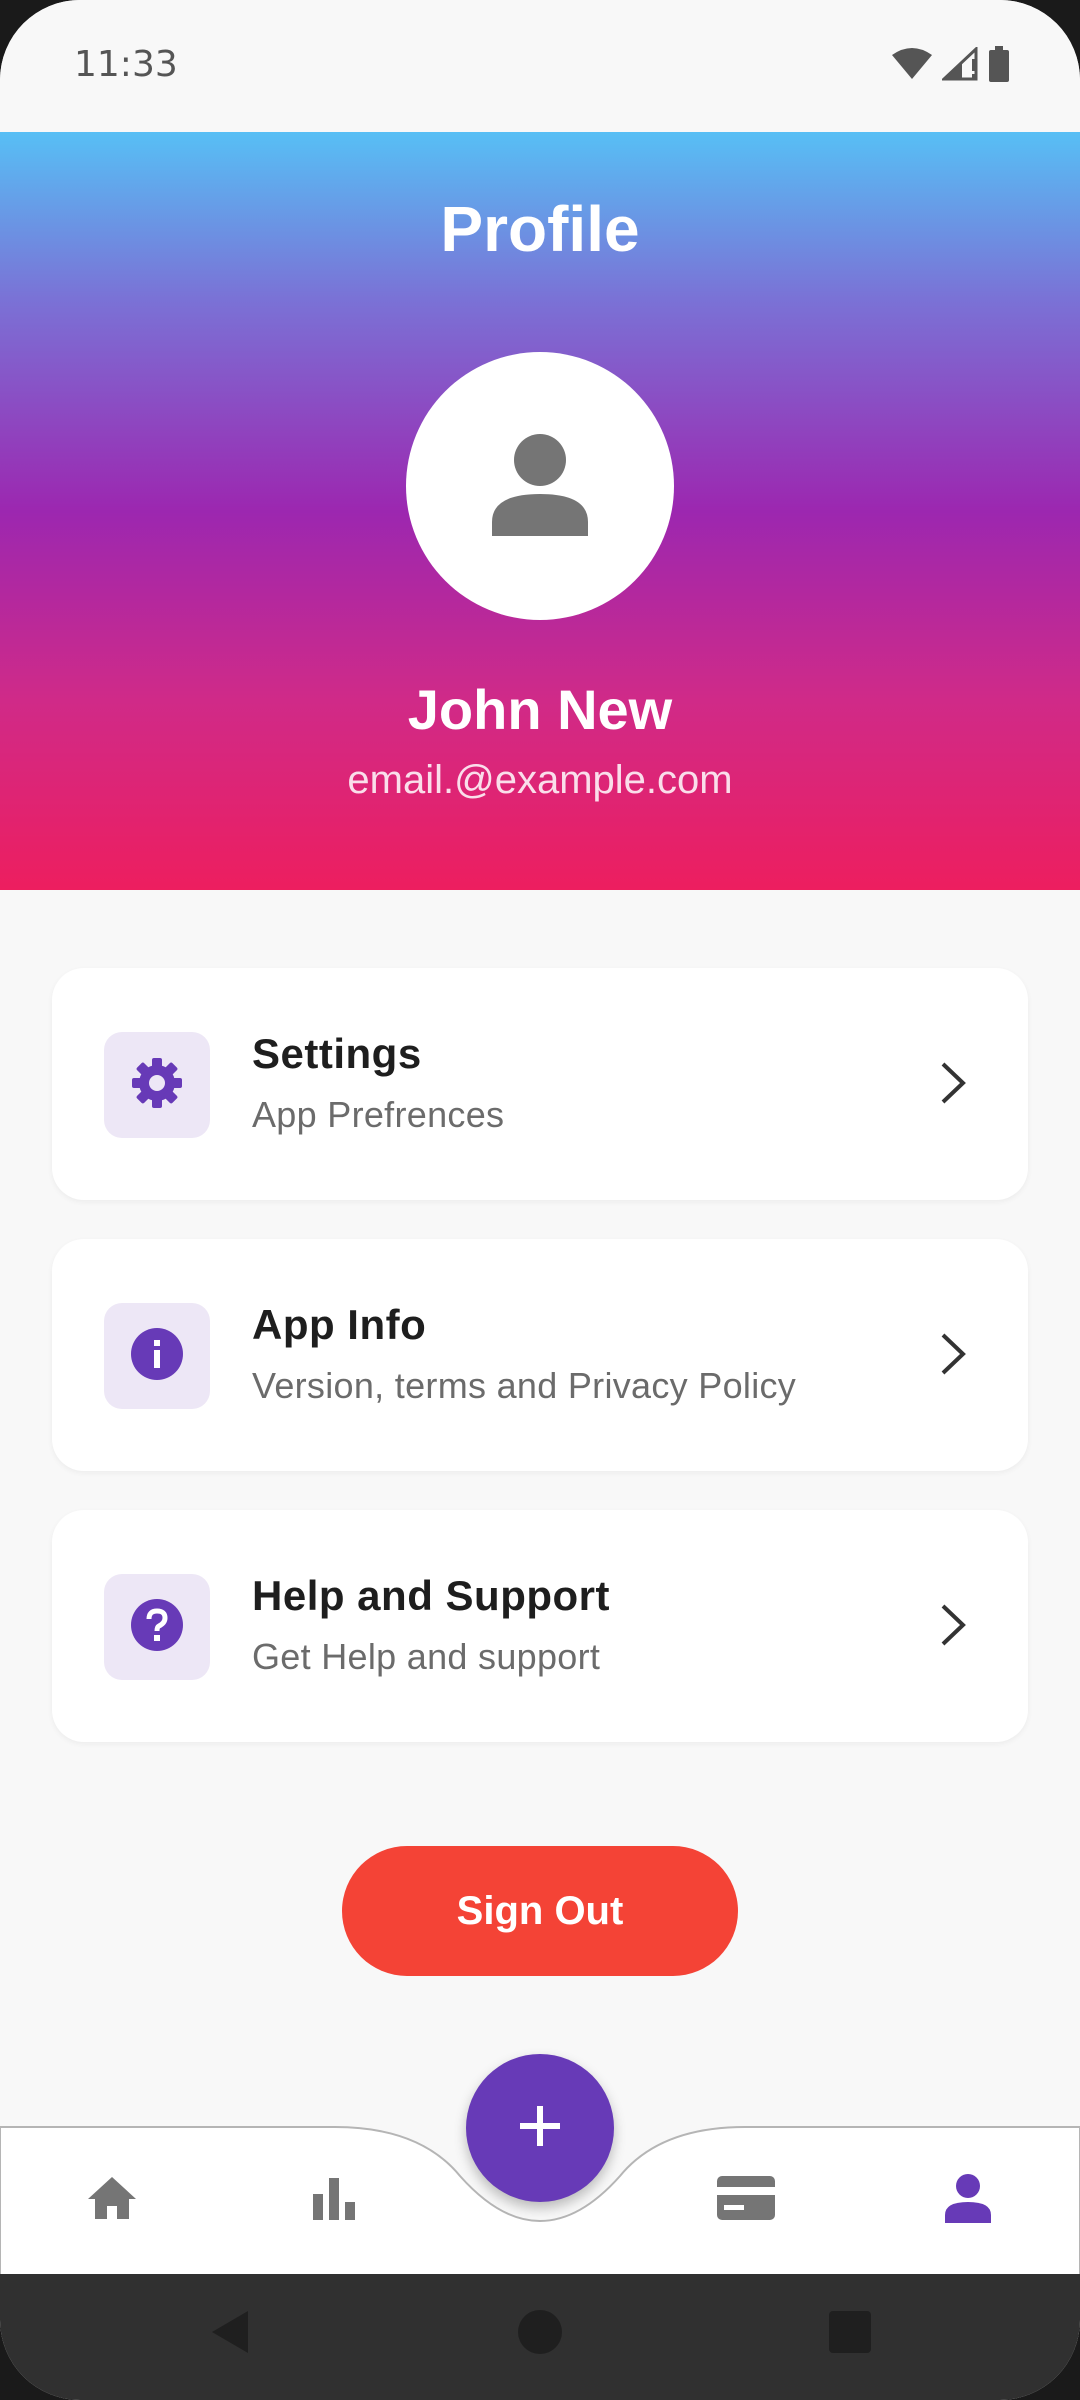  I want to click on home-icon, so click(112, 2200).